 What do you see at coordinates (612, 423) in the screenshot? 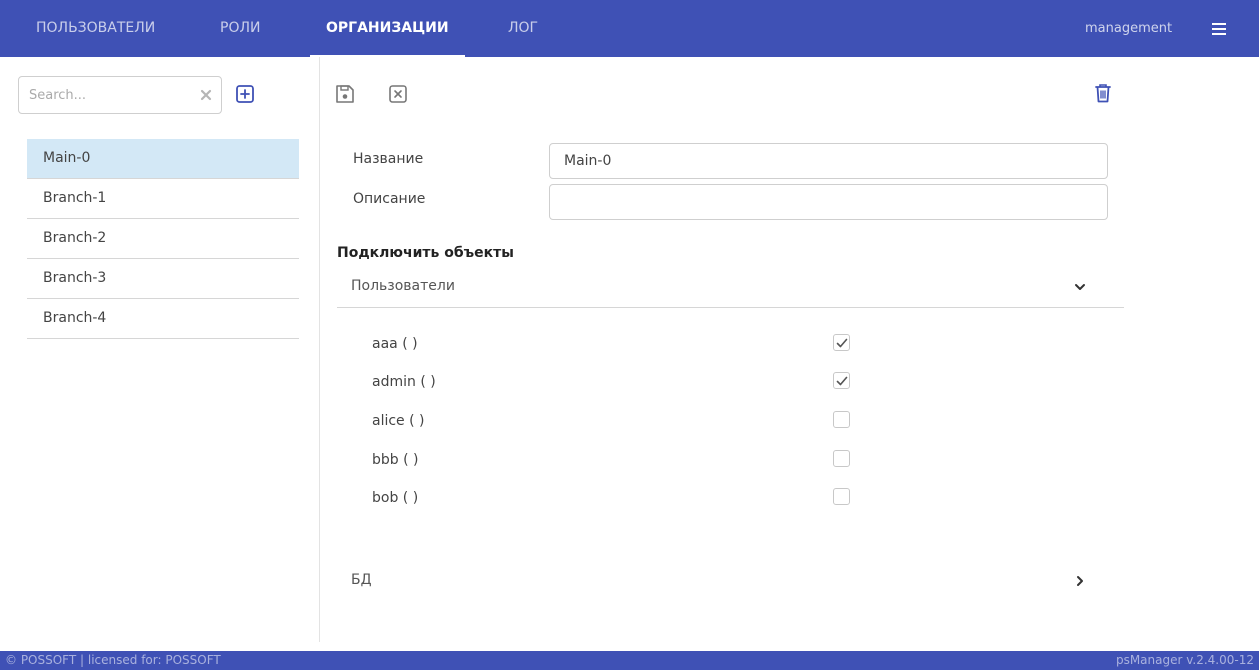
I see `user-row: alice ( )` at bounding box center [612, 423].